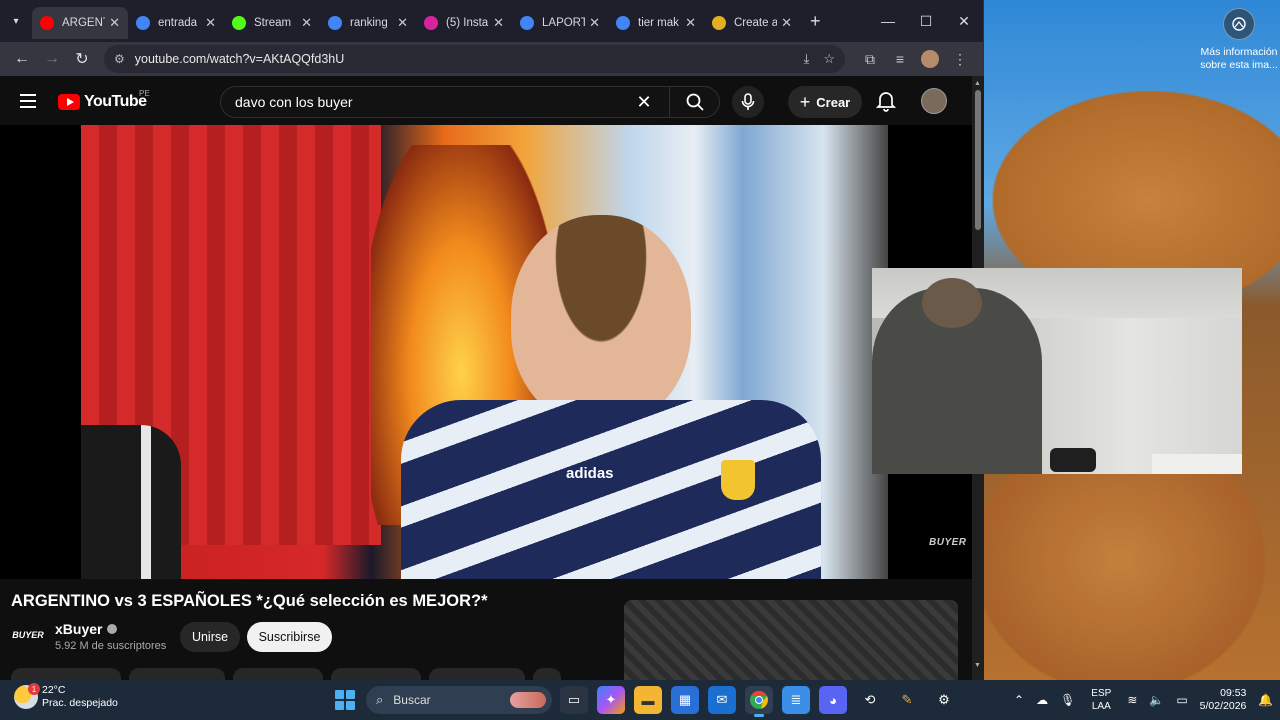 Image resolution: width=1280 pixels, height=720 pixels. What do you see at coordinates (815, 21) in the screenshot?
I see `new-tab-button: +` at bounding box center [815, 21].